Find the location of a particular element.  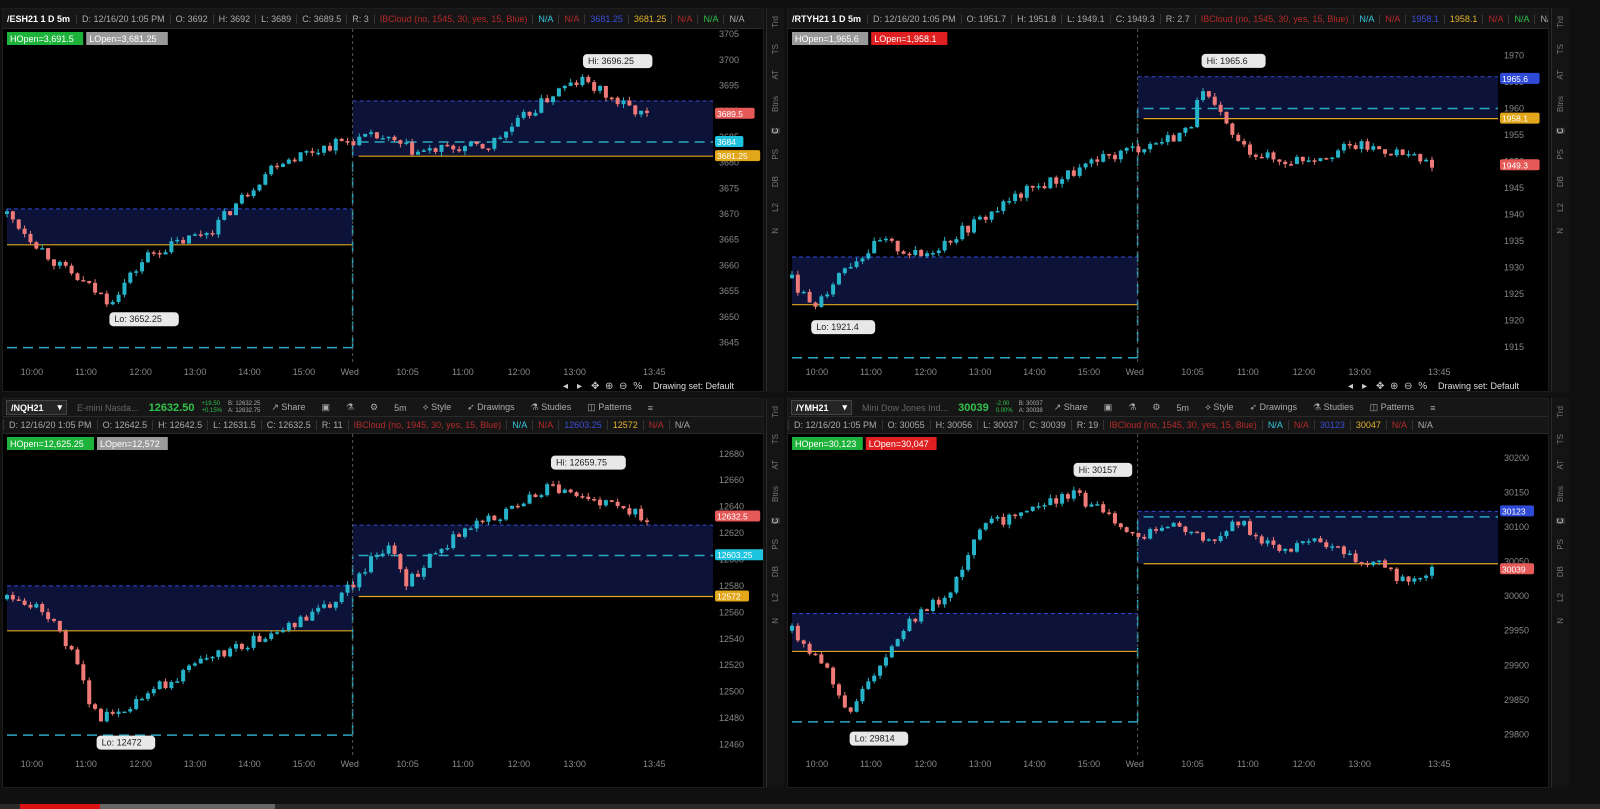

side-tabs-top-left: Trd TS AT Btns C PS DB L2 N is located at coordinates (775, 200).